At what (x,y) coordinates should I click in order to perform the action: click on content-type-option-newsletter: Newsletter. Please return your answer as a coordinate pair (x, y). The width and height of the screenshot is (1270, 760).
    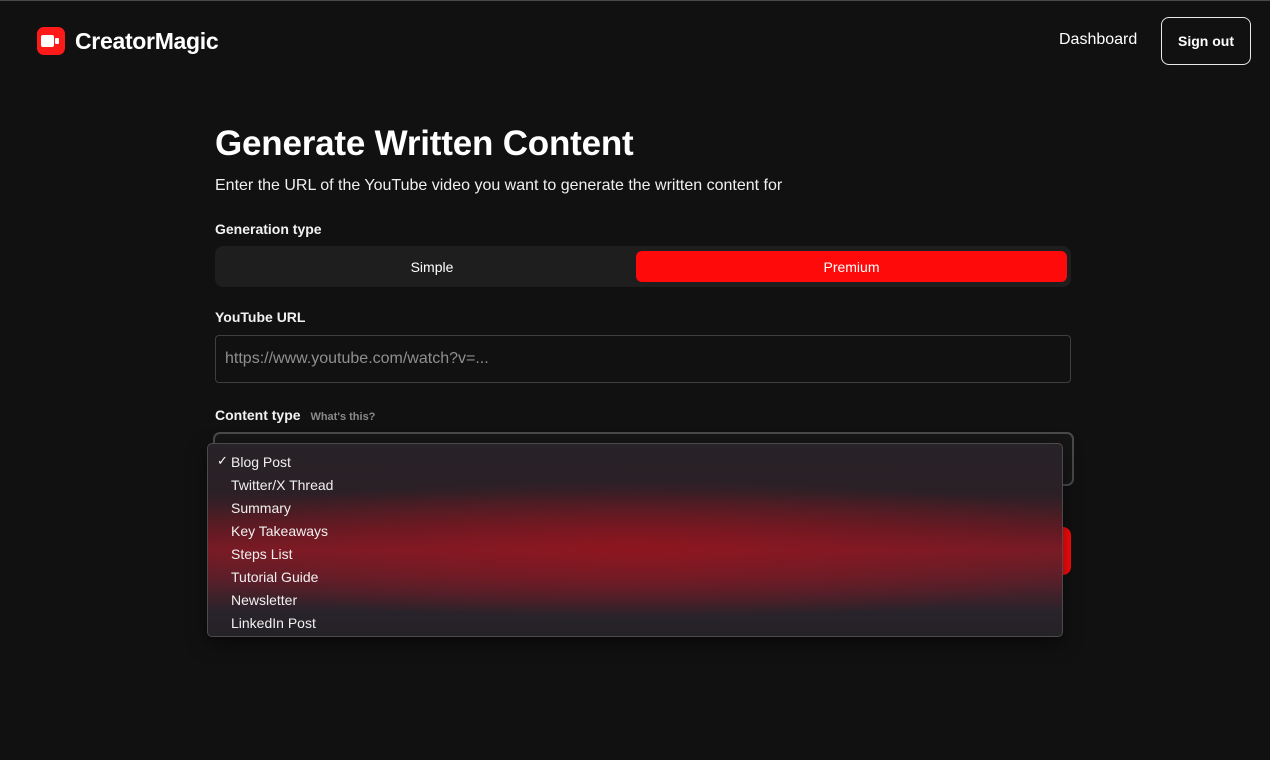
    Looking at the image, I should click on (635, 598).